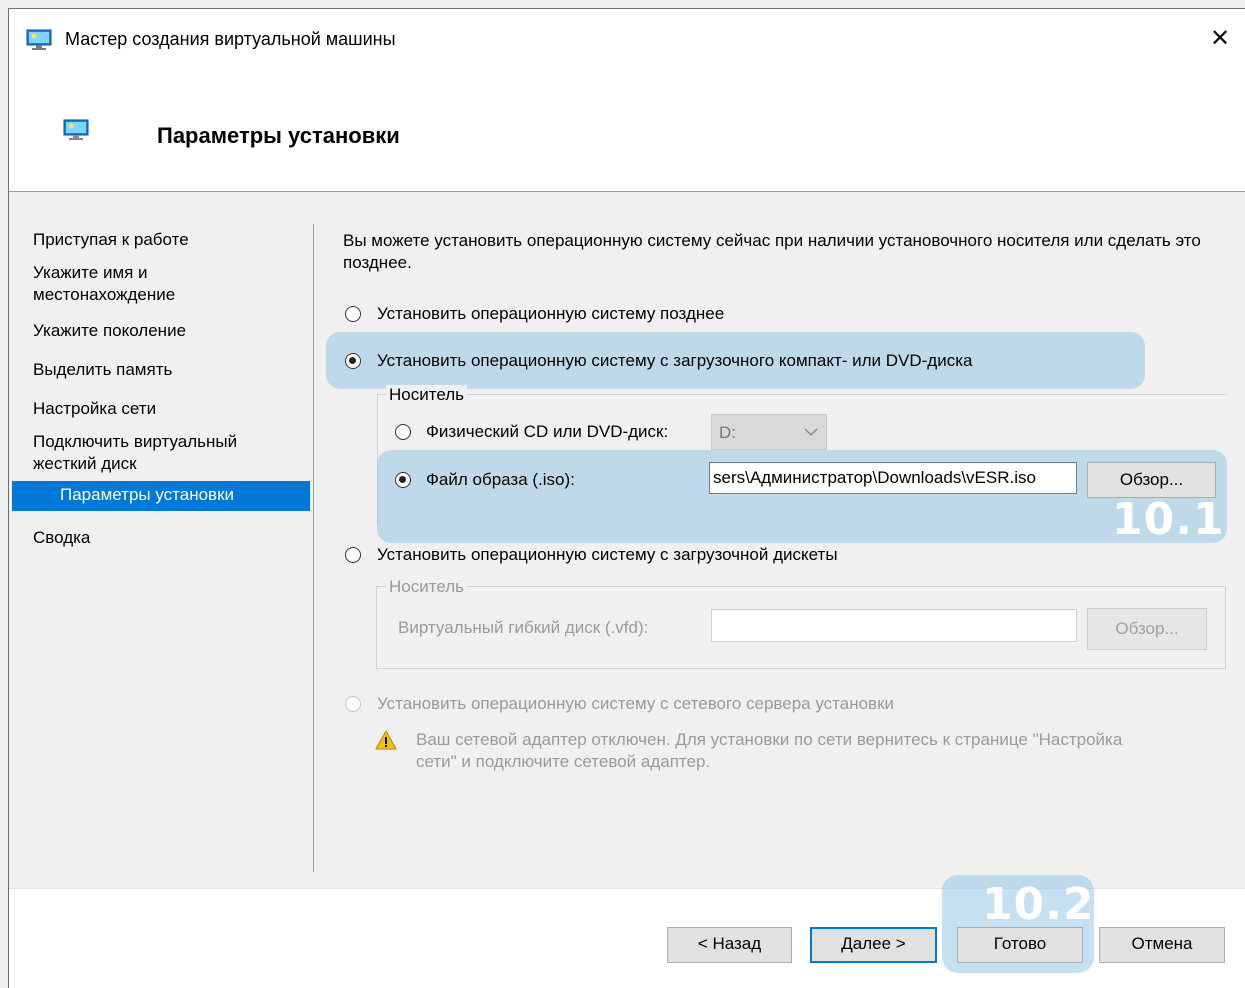  What do you see at coordinates (893, 478) in the screenshot?
I see `iso-path-input: sers\Администратор\Downloads\vESR.iso` at bounding box center [893, 478].